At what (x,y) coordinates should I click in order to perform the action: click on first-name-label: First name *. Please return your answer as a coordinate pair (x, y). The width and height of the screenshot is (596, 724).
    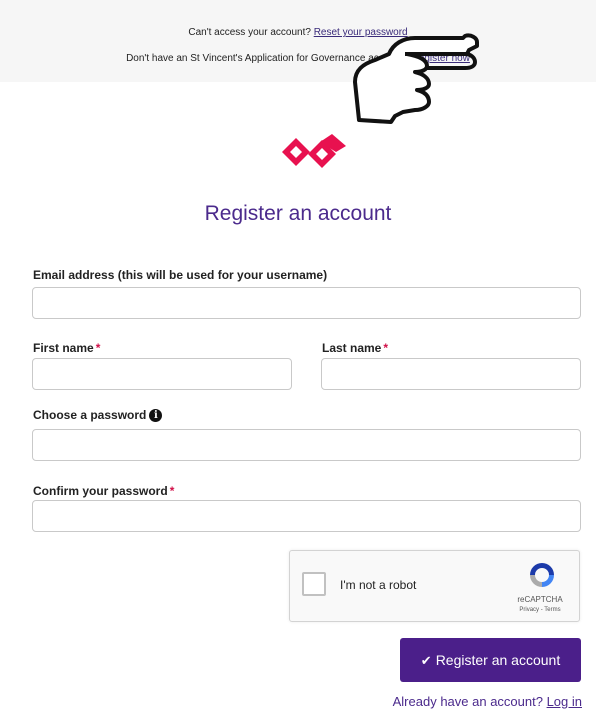
    Looking at the image, I should click on (66, 348).